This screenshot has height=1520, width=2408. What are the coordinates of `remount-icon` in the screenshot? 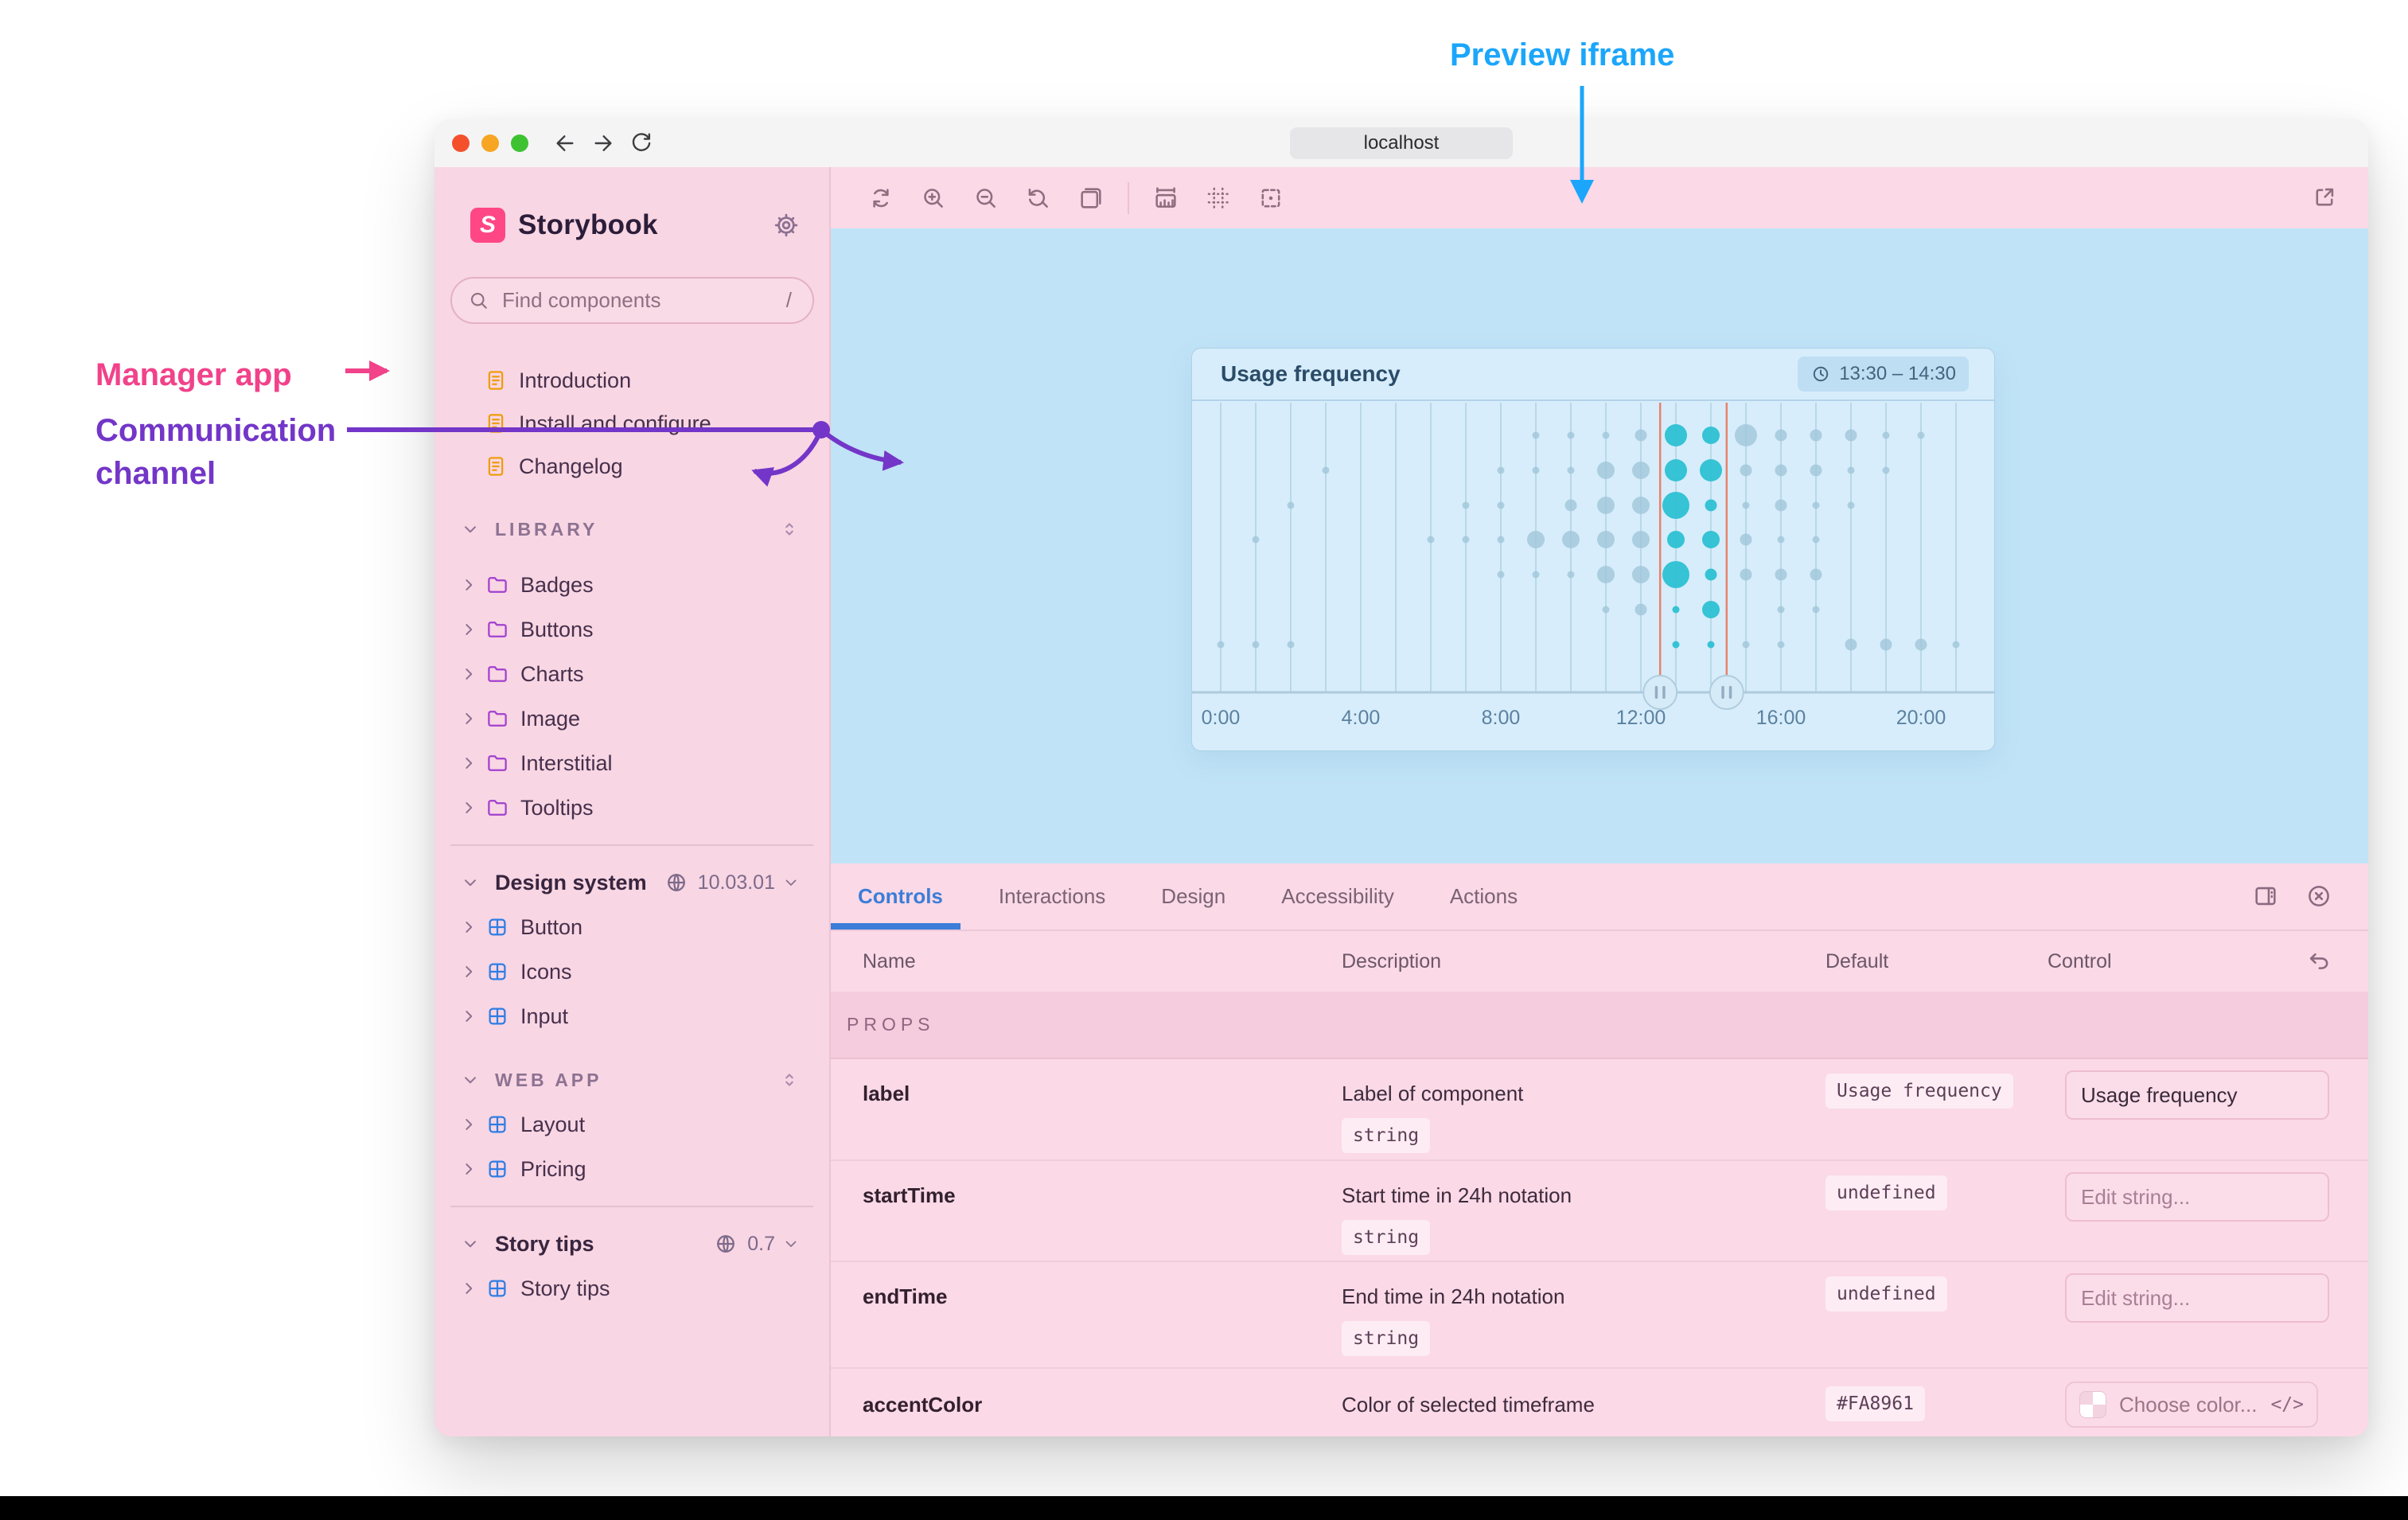 It's located at (881, 198).